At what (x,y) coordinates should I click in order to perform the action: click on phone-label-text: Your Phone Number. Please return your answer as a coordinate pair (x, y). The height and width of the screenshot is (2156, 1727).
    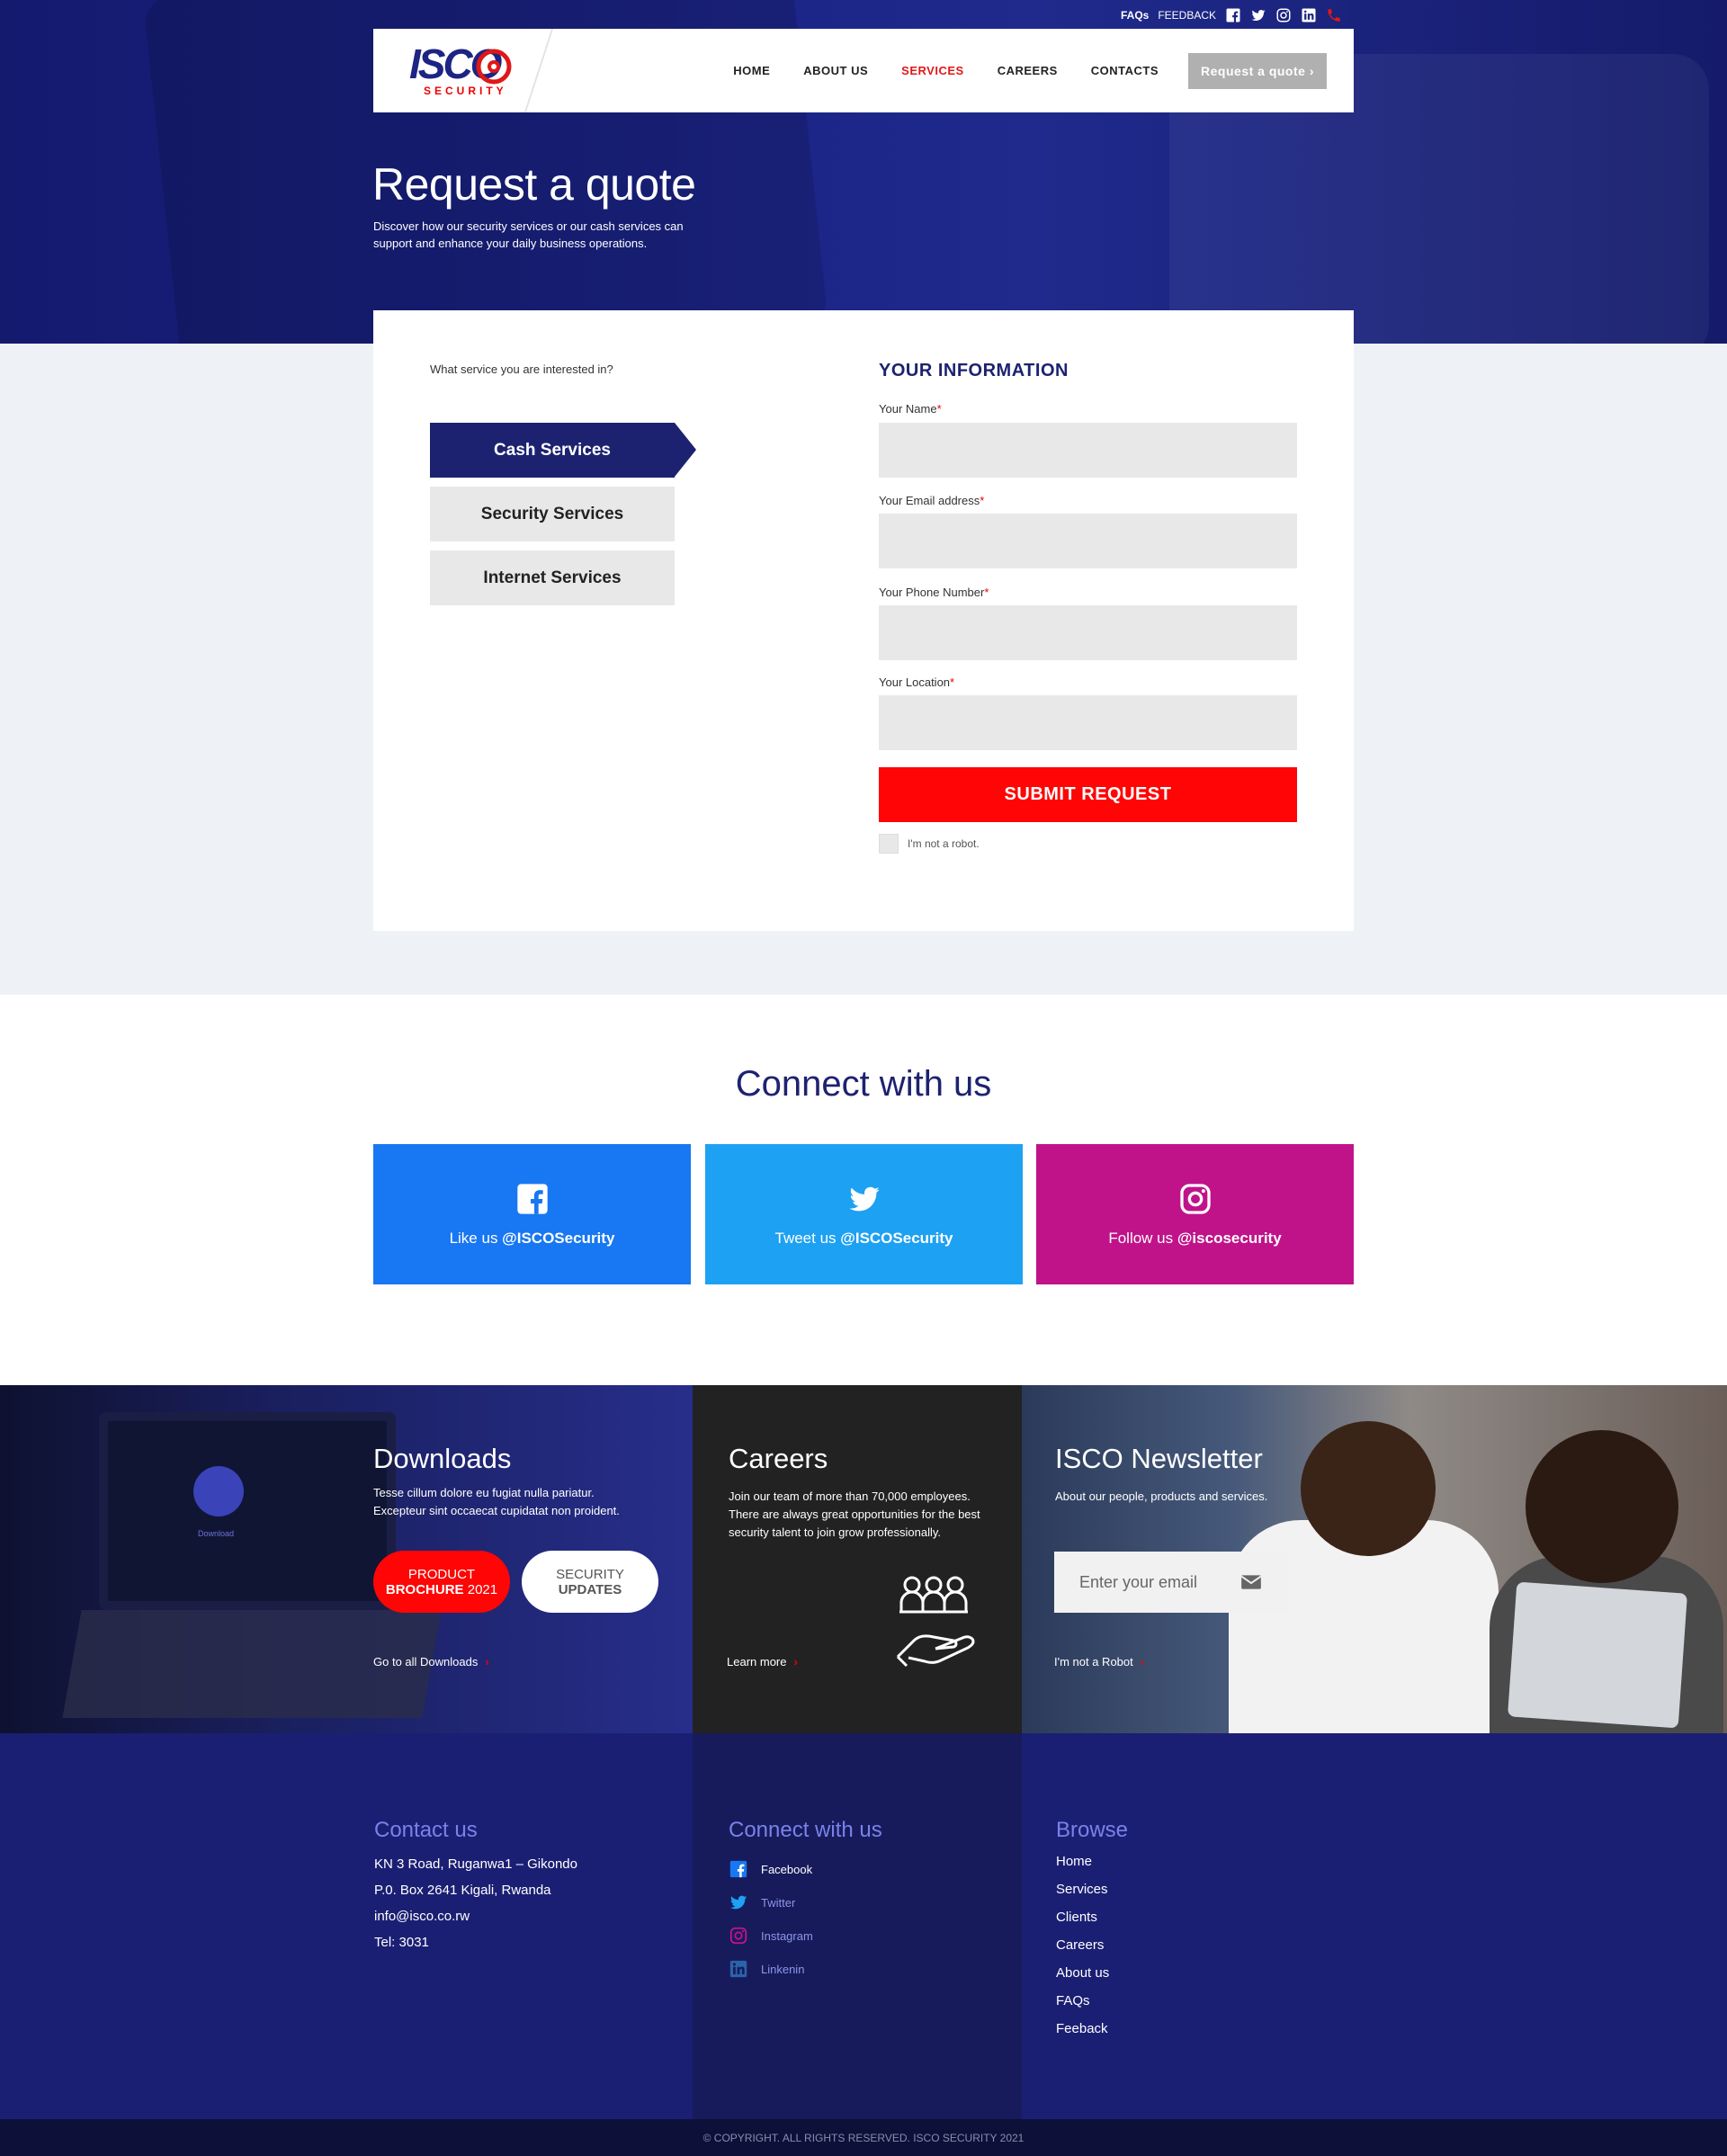
    Looking at the image, I should click on (932, 592).